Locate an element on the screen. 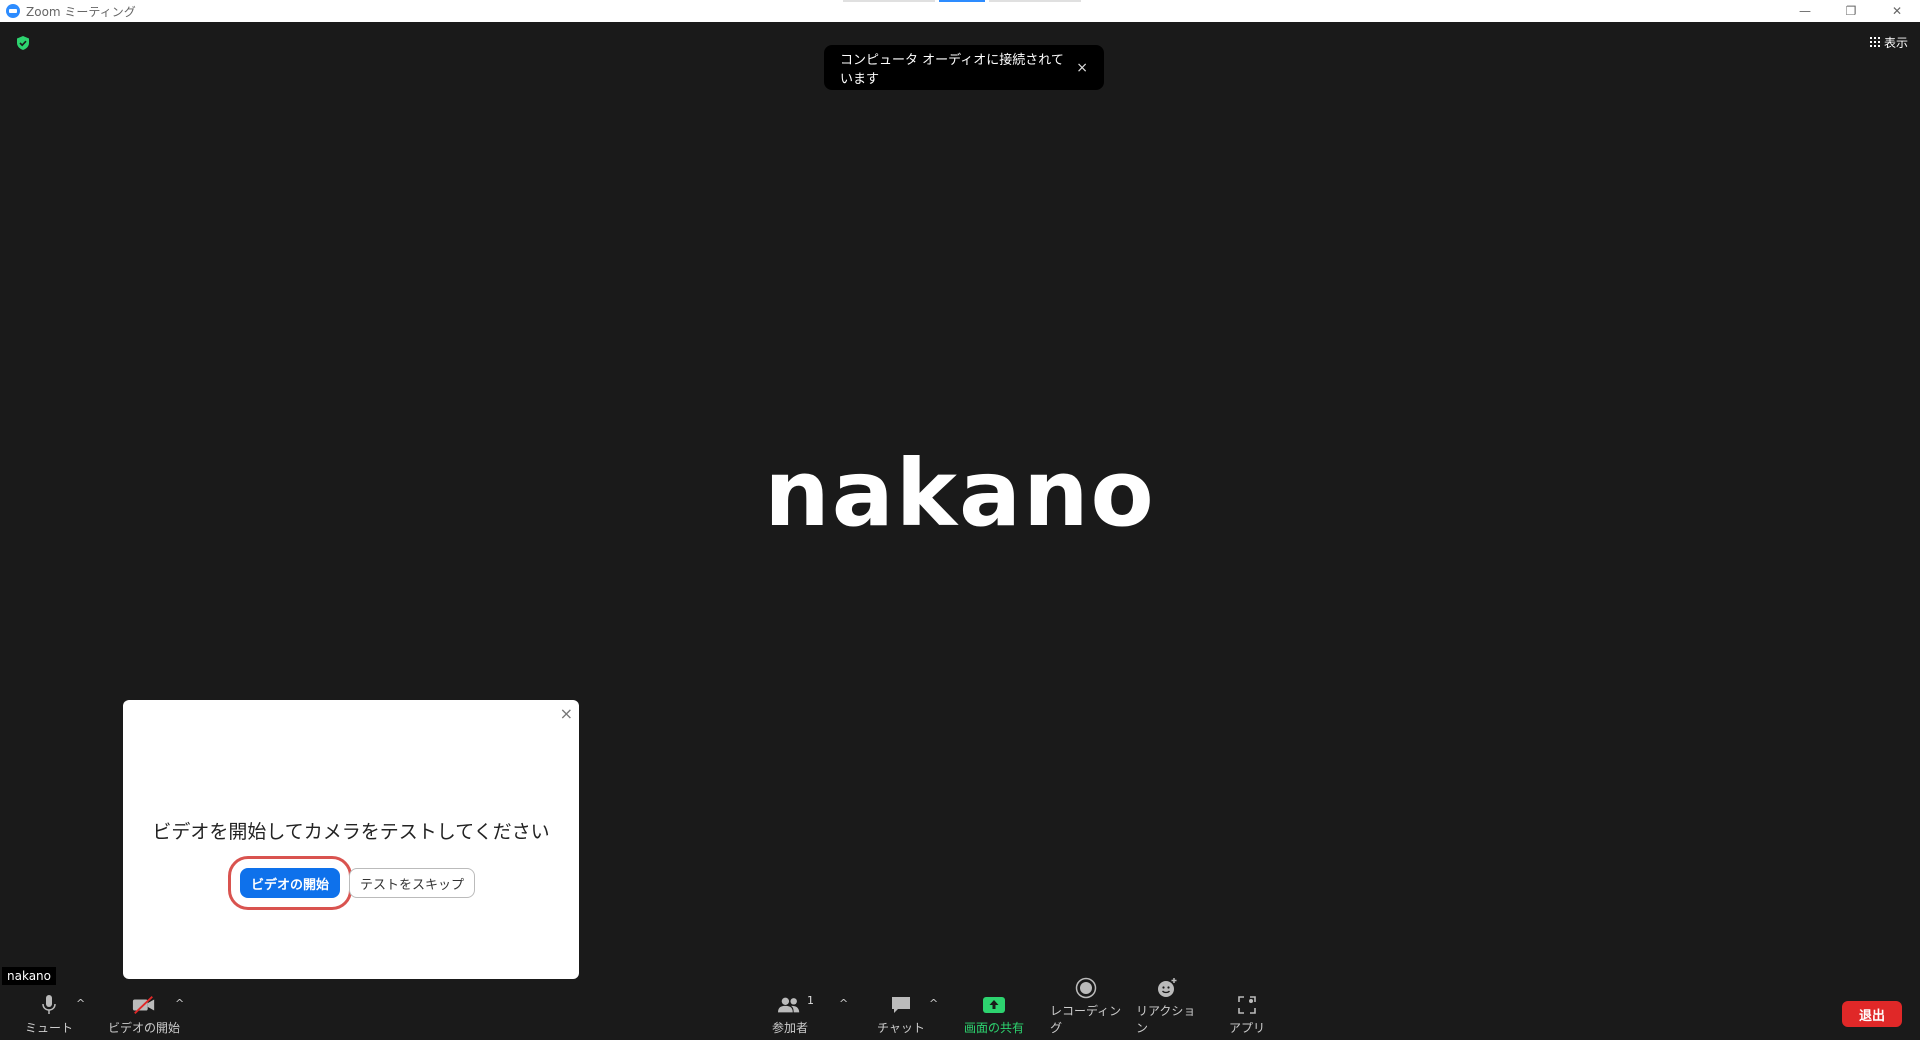 Image resolution: width=1920 pixels, height=1040 pixels. security-shield-icon is located at coordinates (23, 43).